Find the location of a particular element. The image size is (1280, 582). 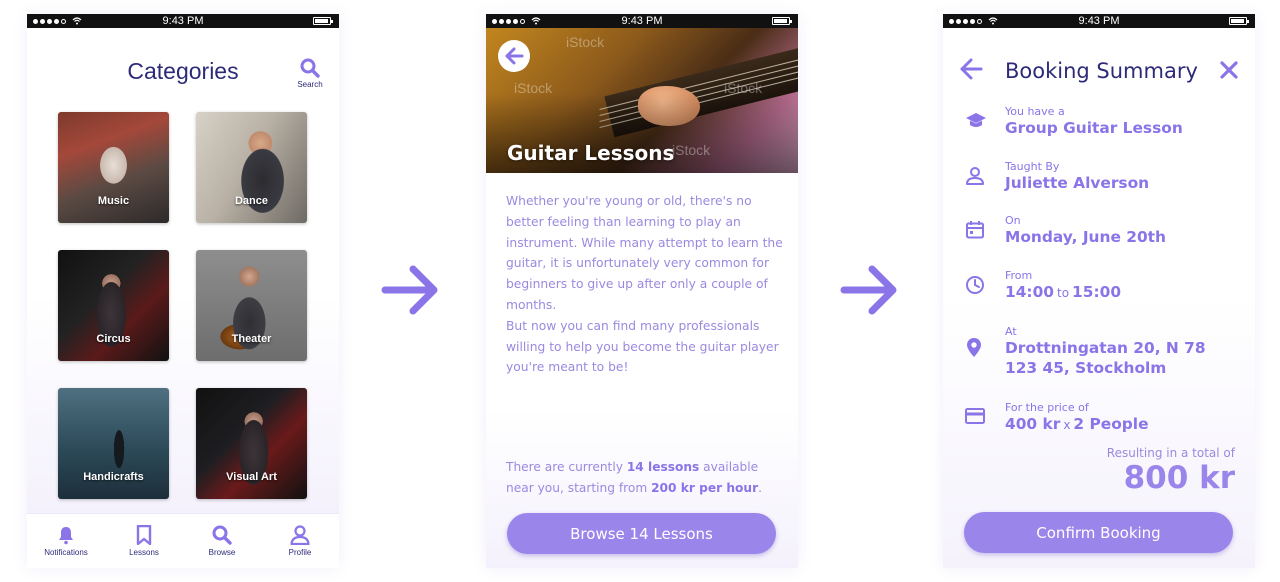

row-caption: On is located at coordinates (1013, 220).